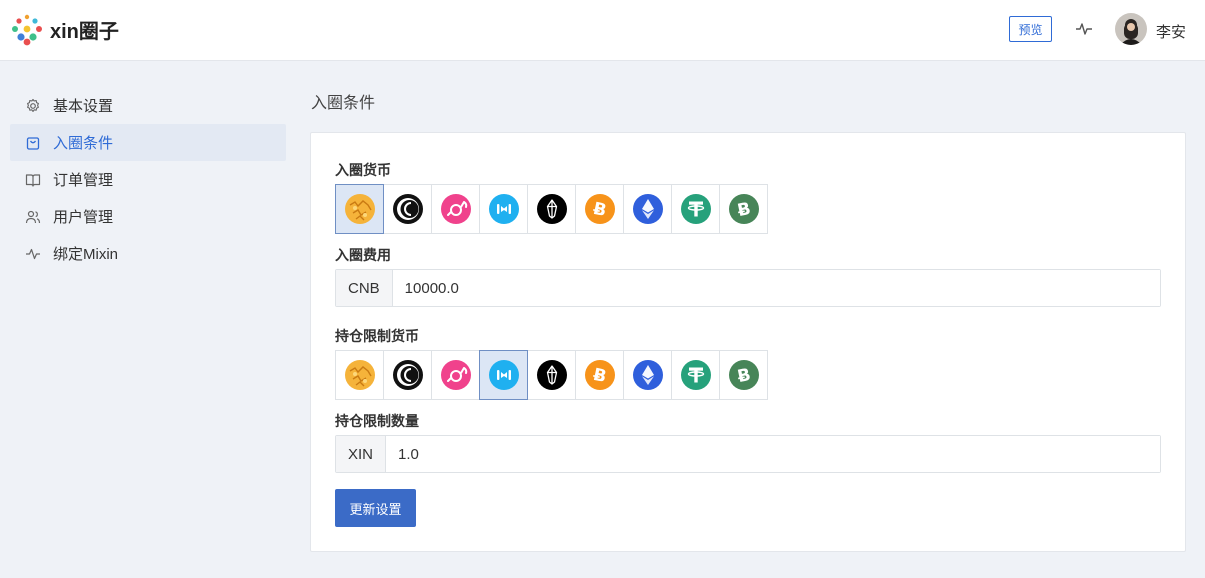  What do you see at coordinates (86, 254) in the screenshot?
I see `sidebar-item-label: 绑定Mixin` at bounding box center [86, 254].